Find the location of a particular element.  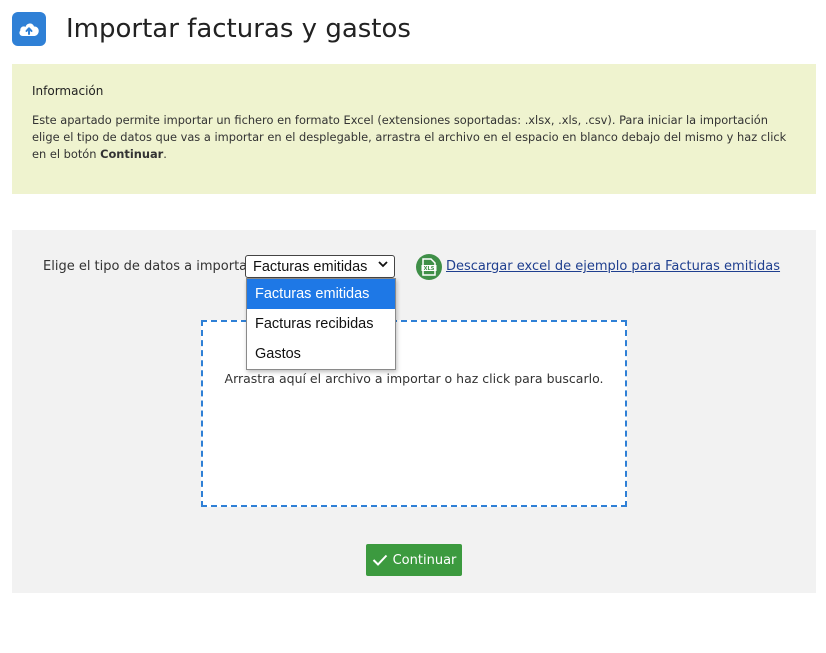

svg-text: XLS is located at coordinates (429, 269).